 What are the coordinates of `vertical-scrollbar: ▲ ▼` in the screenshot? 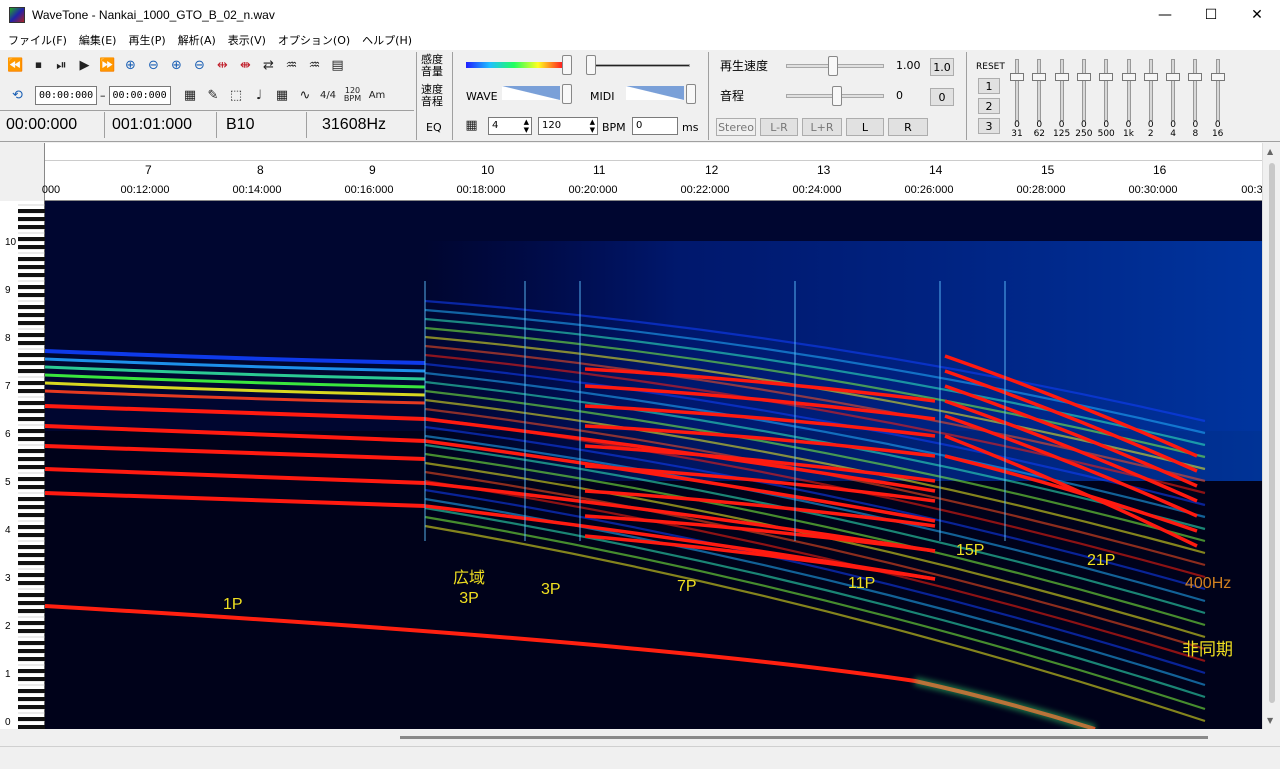 It's located at (1271, 436).